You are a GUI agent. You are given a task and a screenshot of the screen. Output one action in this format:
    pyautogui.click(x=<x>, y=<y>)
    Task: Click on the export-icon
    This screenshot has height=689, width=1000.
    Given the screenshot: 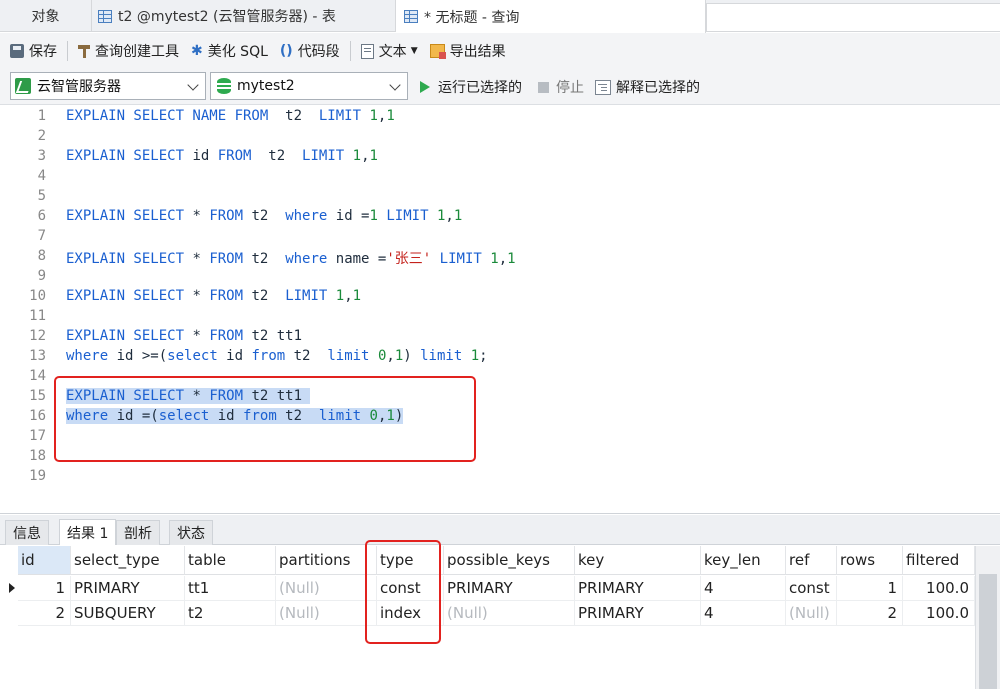 What is the action you would take?
    pyautogui.click(x=437, y=51)
    